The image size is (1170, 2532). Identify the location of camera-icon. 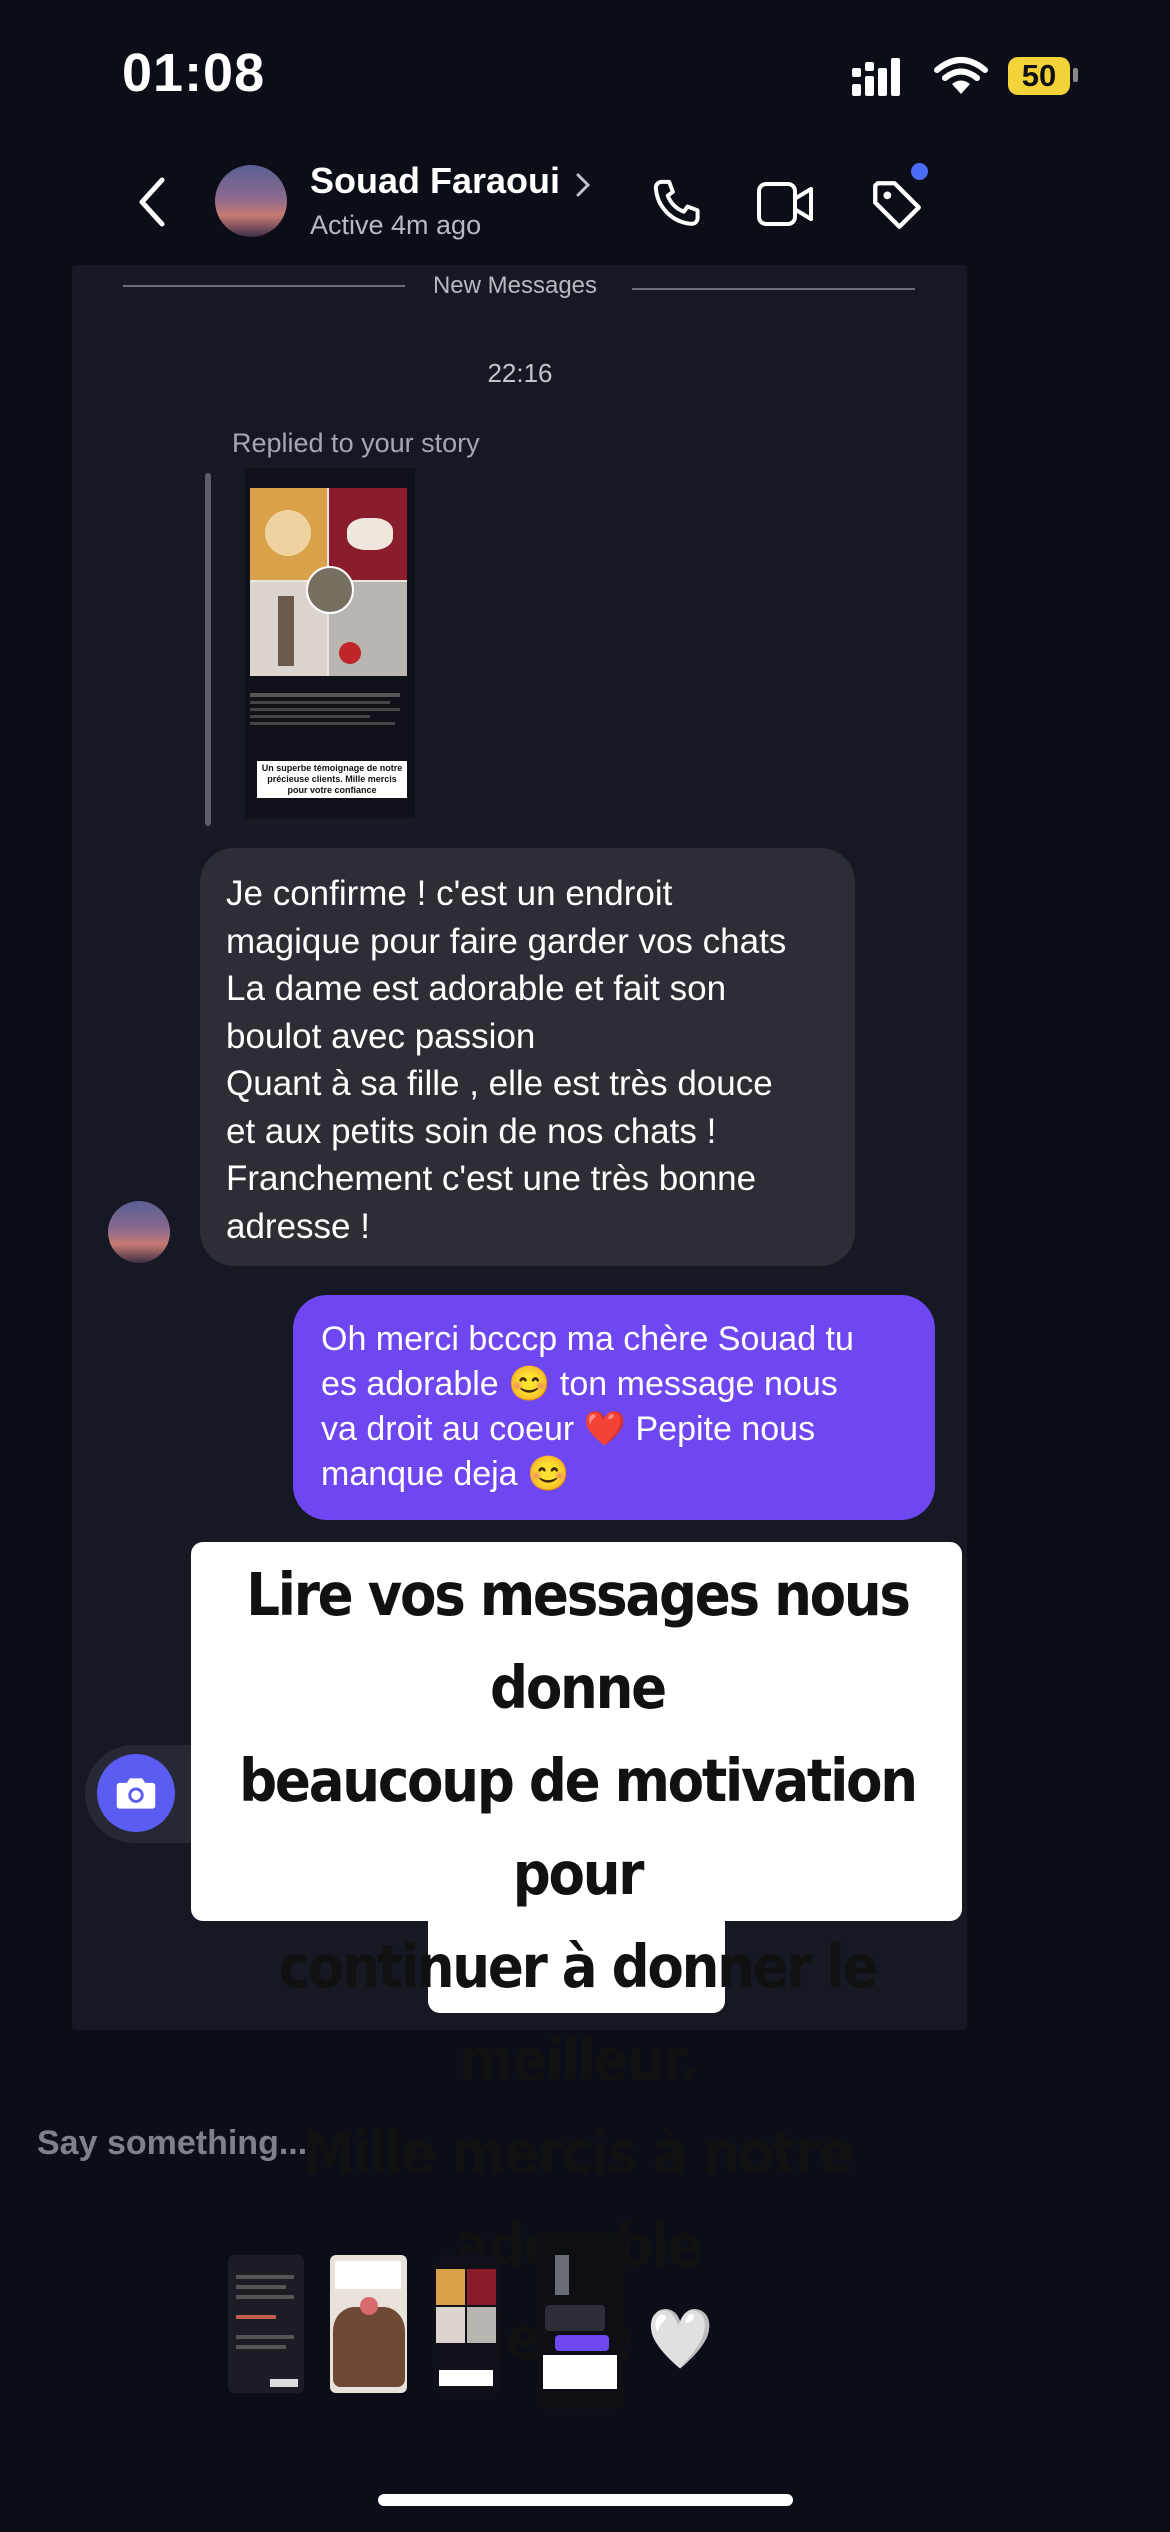
(136, 1793).